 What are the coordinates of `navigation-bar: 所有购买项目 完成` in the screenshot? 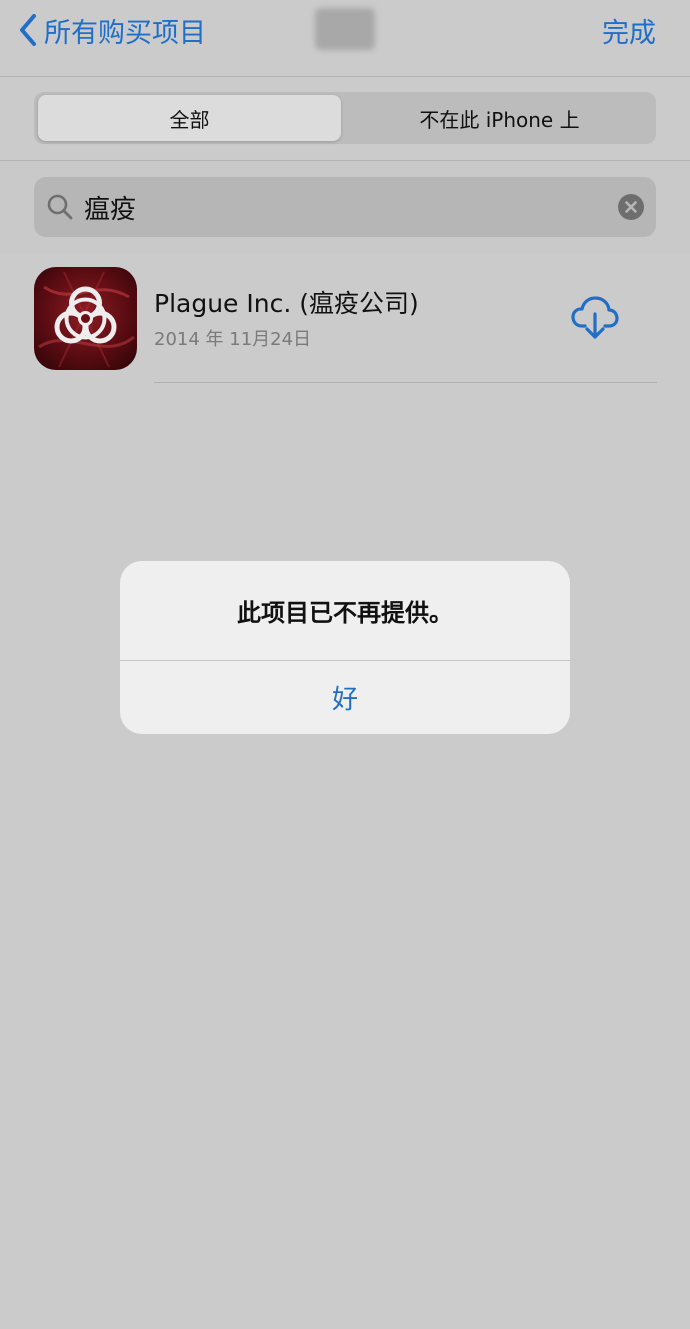 It's located at (345, 38).